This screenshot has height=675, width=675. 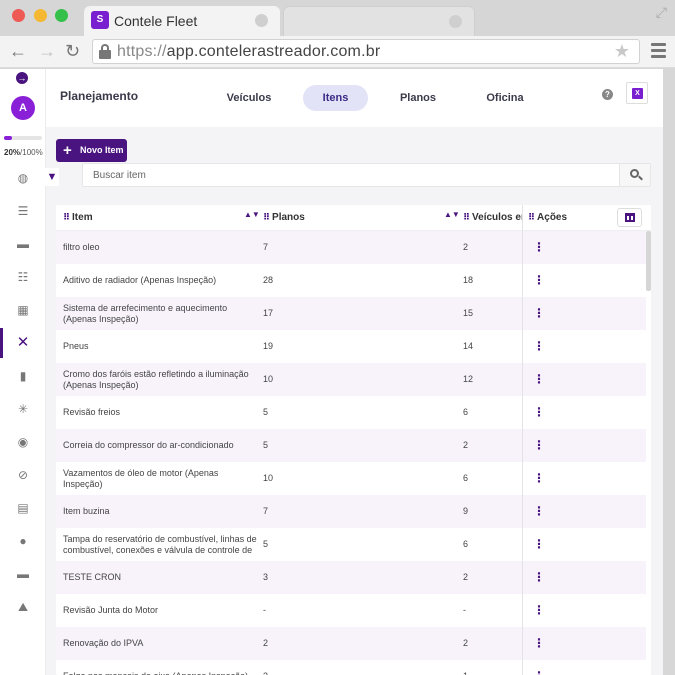 What do you see at coordinates (61, 15) in the screenshot?
I see `maximize-window-button` at bounding box center [61, 15].